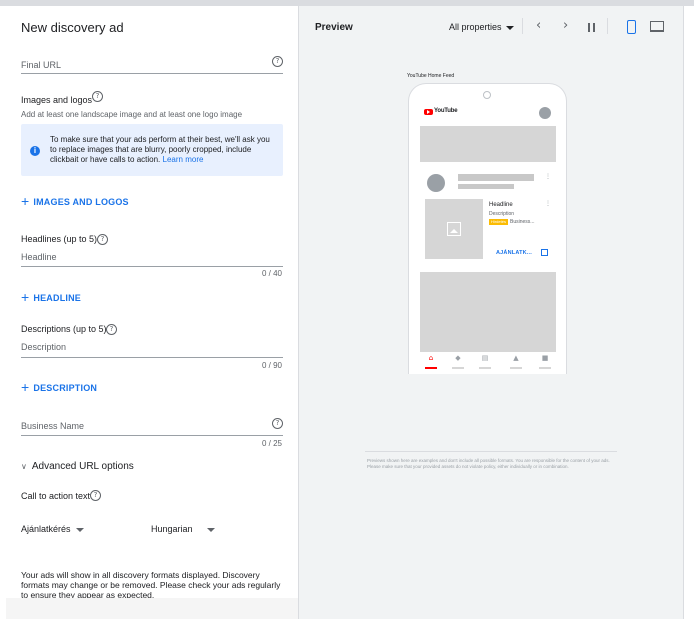  Describe the element at coordinates (75, 200) in the screenshot. I see `add-images-button: + IMAGES AND LOGOS` at that location.